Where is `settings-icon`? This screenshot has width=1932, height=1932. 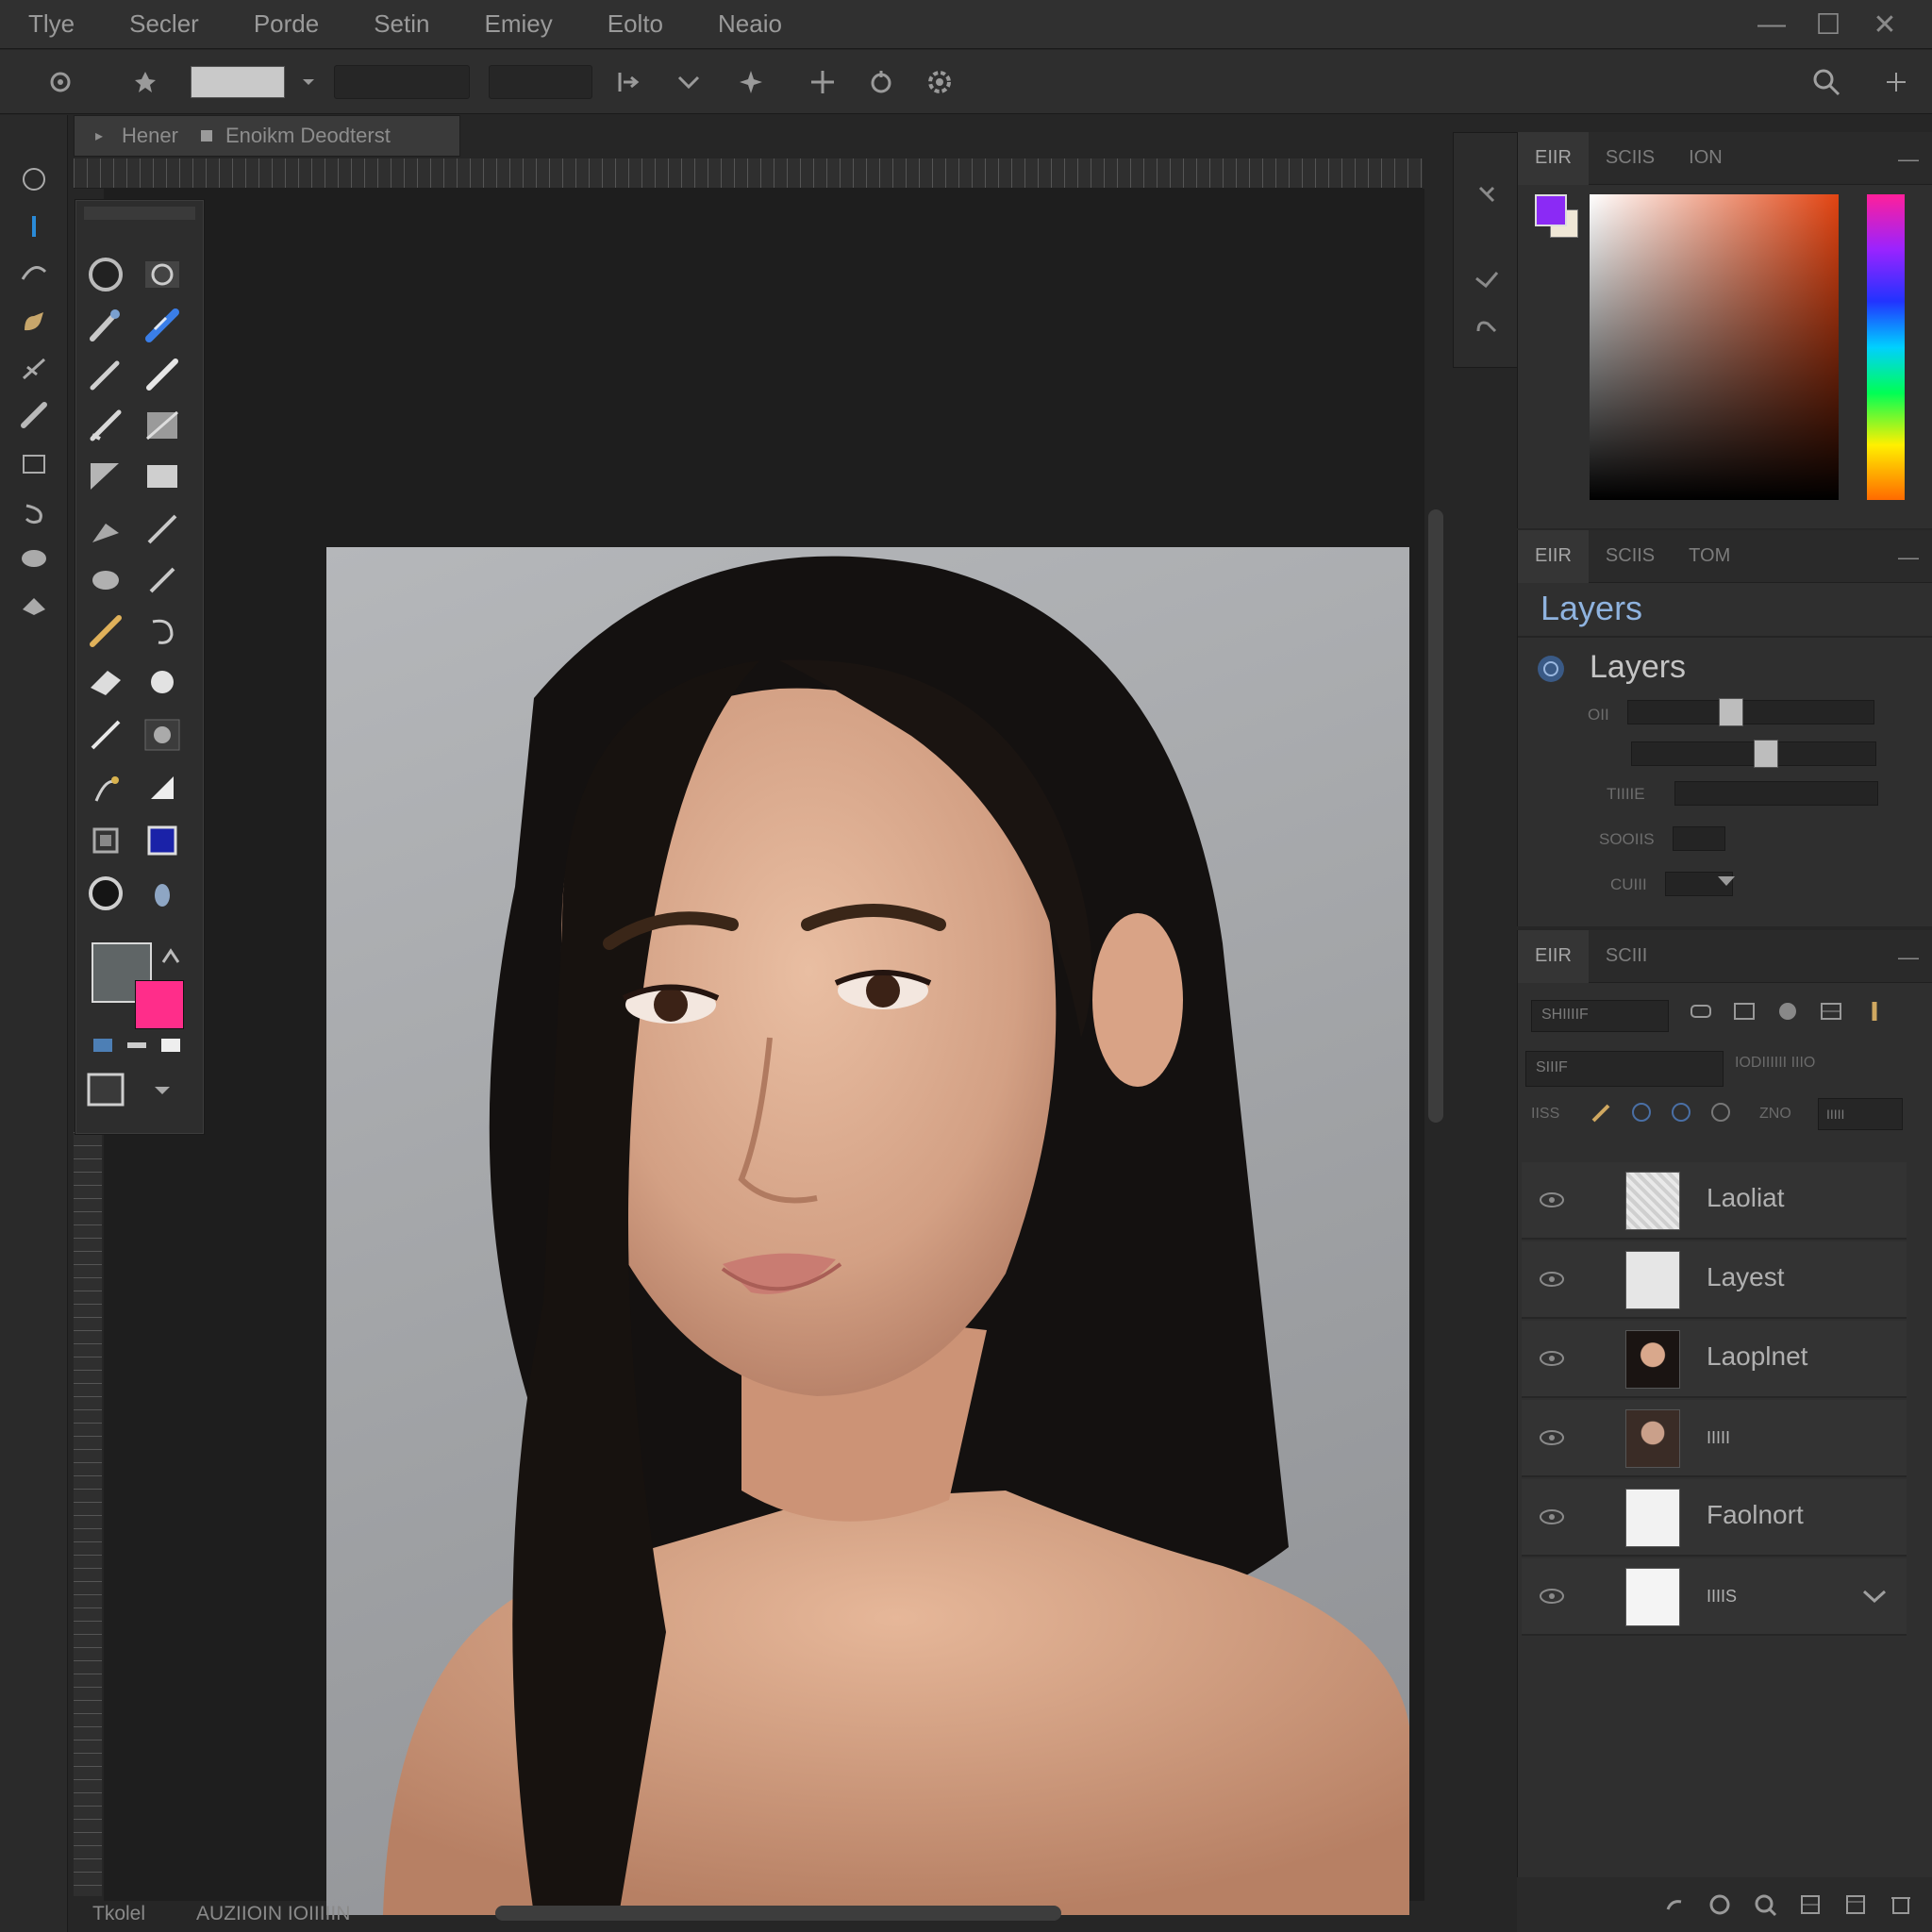
settings-icon is located at coordinates (940, 82).